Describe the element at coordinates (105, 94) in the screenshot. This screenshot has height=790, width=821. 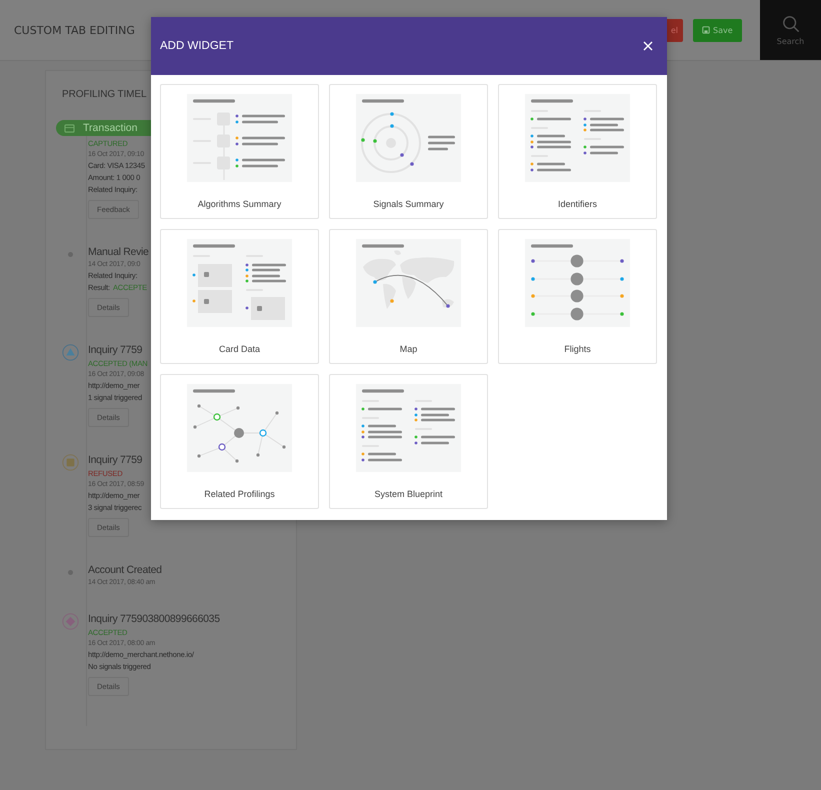
I see `panel-title: PROFILING TIMEL` at that location.